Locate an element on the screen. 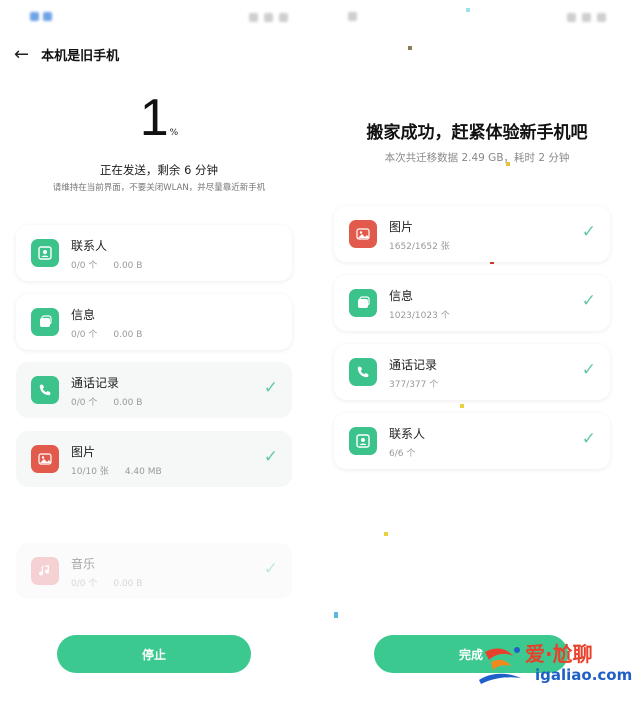 The width and height of the screenshot is (636, 702). watermark-logo-icon is located at coordinates (500, 665).